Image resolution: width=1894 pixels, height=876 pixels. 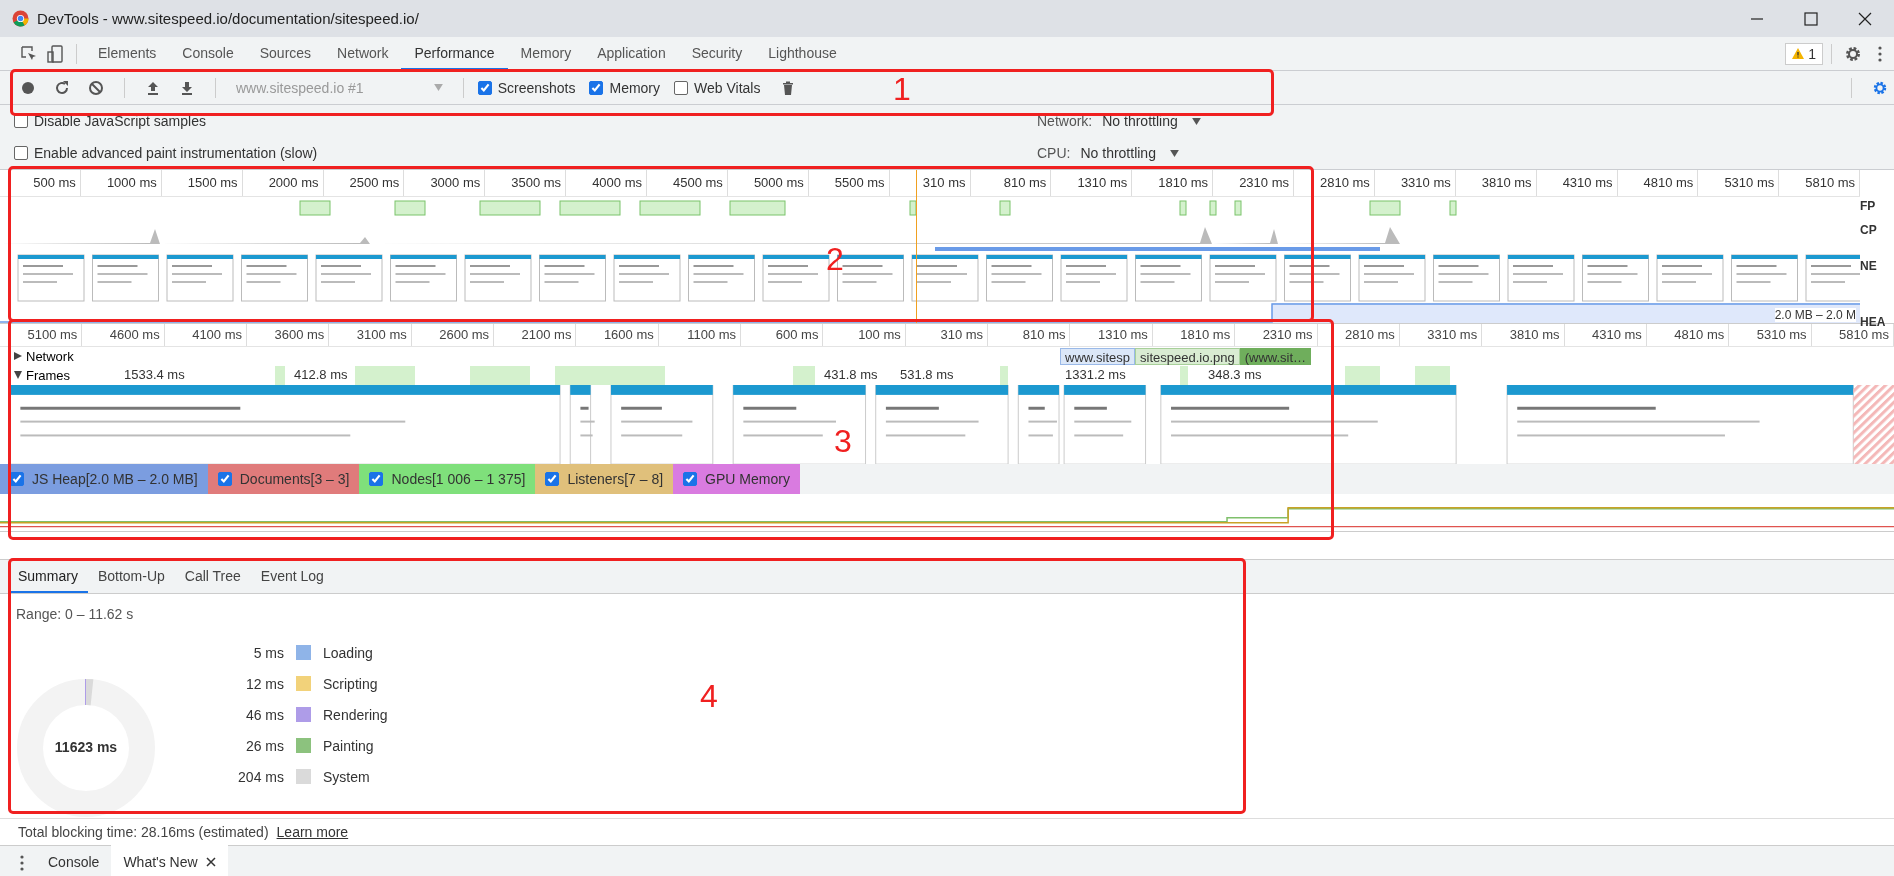 I want to click on counter-legend: Nodes[1 006 – 1 375], so click(x=447, y=479).